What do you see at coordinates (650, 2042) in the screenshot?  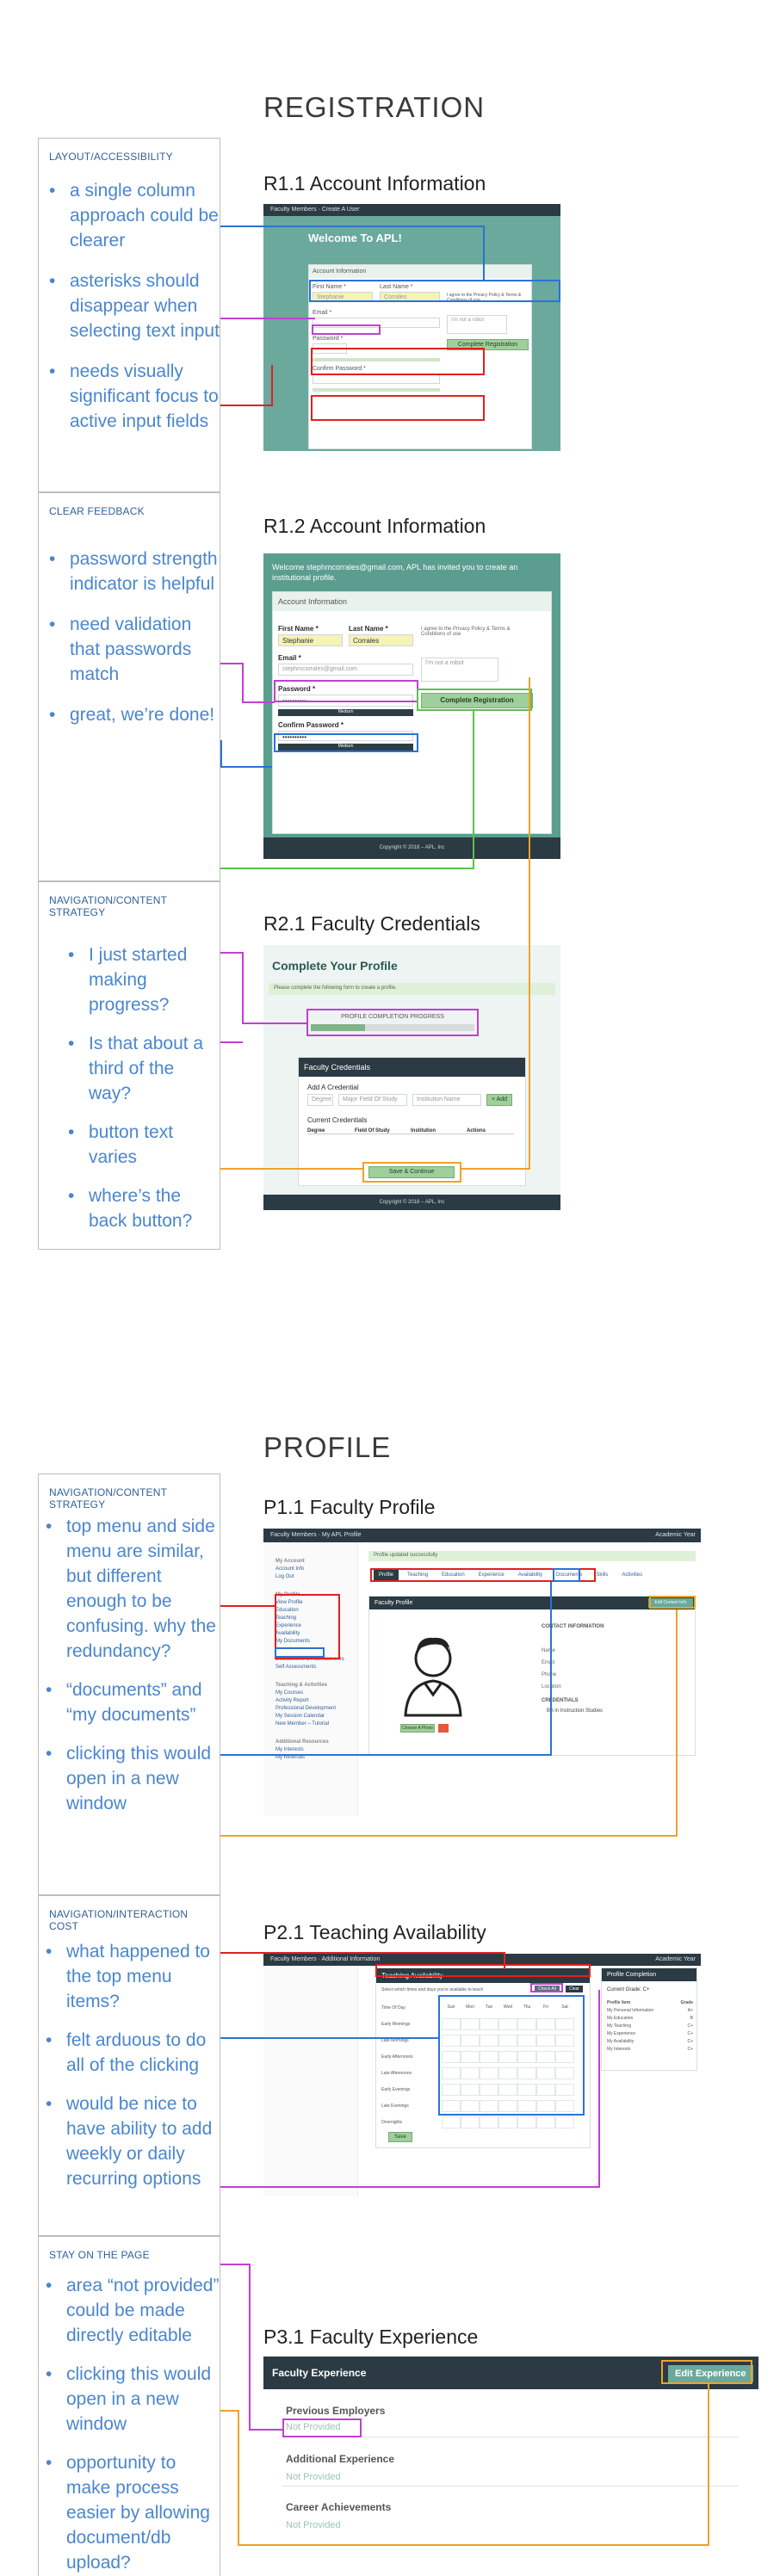 I see `completion-row: My Availability C+` at bounding box center [650, 2042].